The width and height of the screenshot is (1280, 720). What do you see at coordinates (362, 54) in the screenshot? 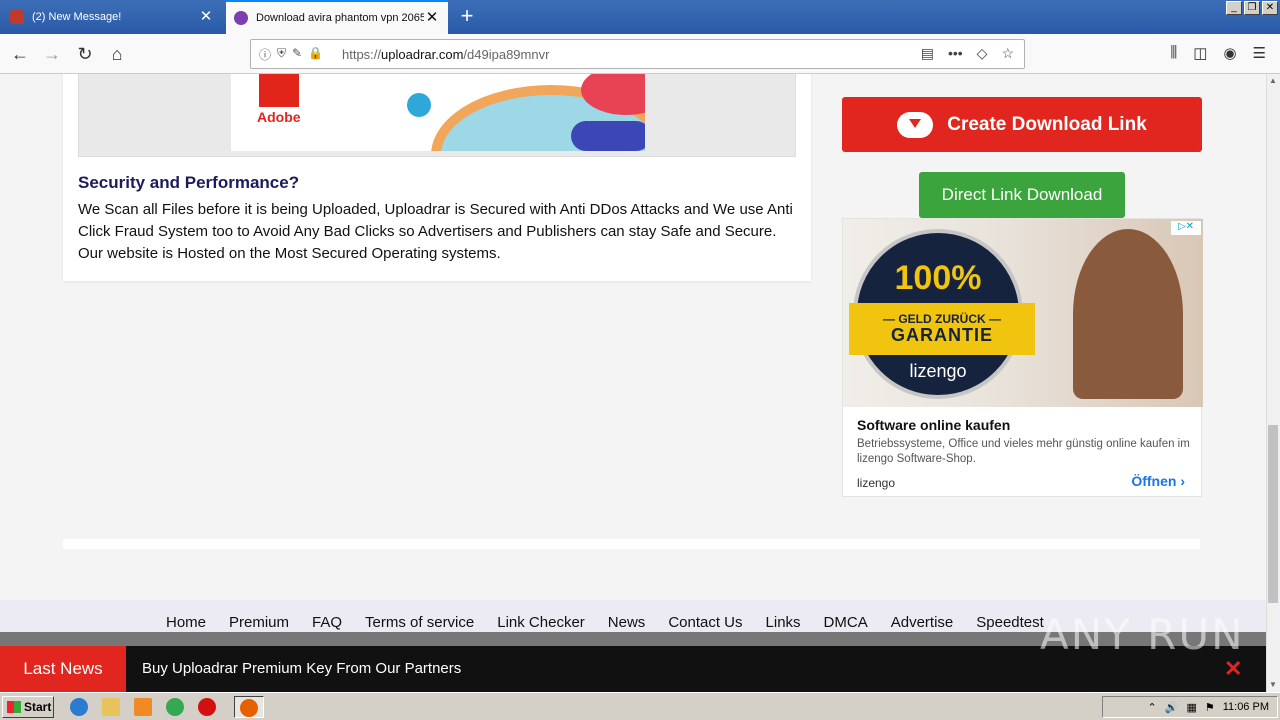
I see `url-prefix: https://` at bounding box center [362, 54].